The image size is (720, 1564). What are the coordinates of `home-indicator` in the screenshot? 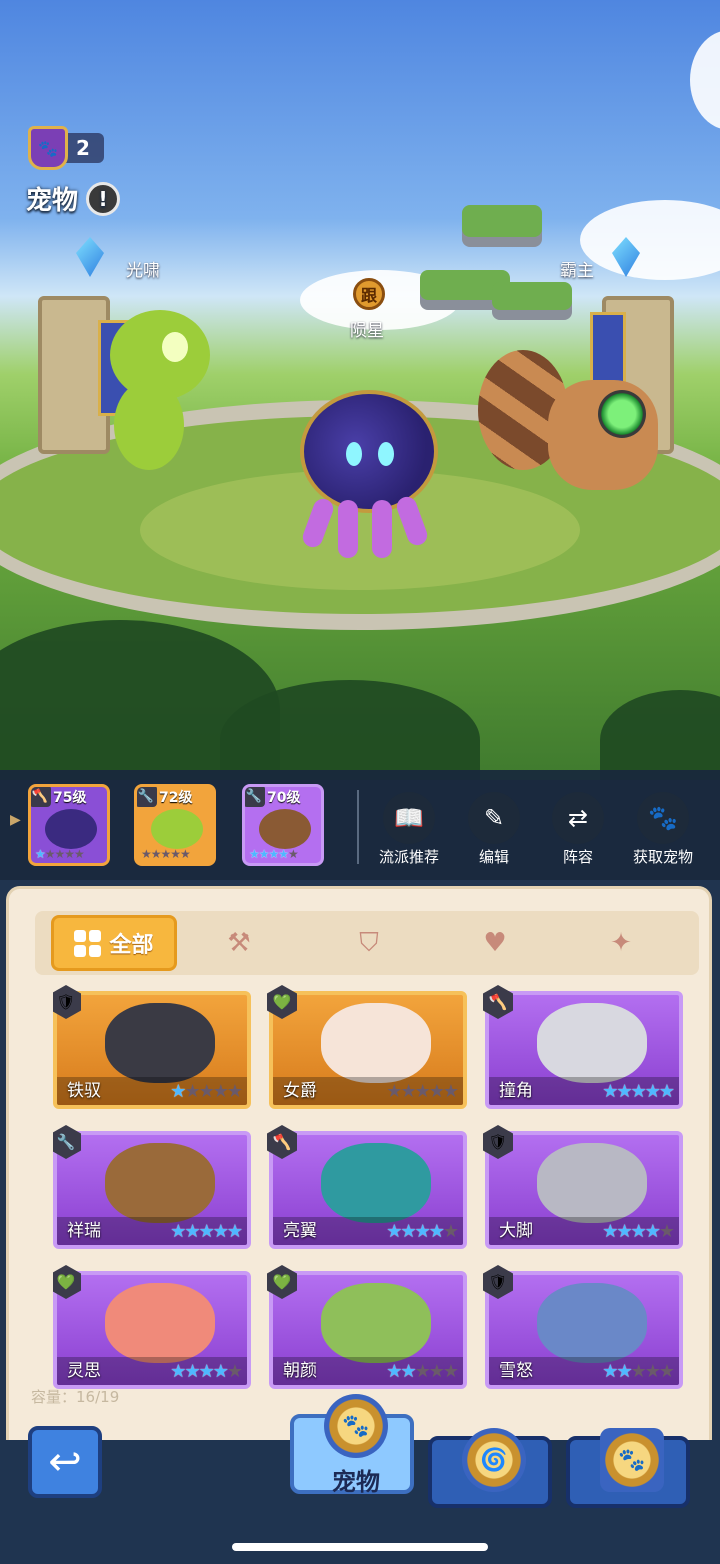 It's located at (360, 1547).